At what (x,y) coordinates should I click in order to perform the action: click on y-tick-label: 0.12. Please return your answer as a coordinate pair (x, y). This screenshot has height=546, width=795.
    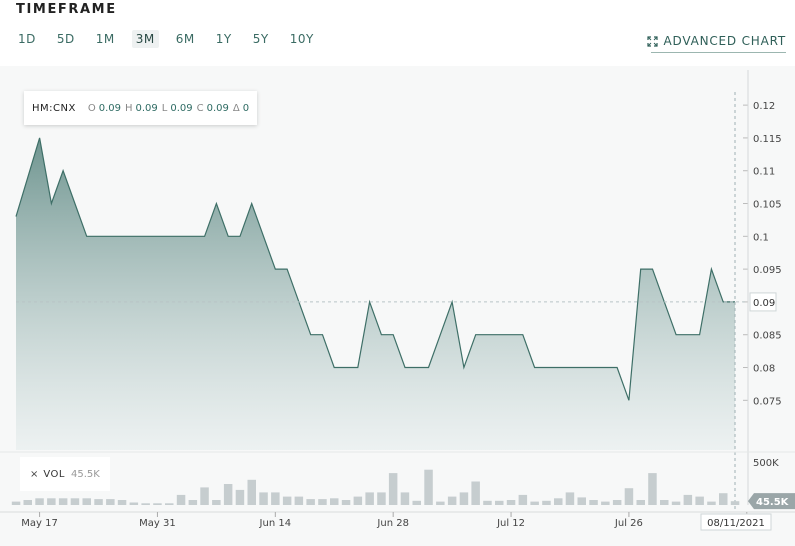
    Looking at the image, I should click on (764, 106).